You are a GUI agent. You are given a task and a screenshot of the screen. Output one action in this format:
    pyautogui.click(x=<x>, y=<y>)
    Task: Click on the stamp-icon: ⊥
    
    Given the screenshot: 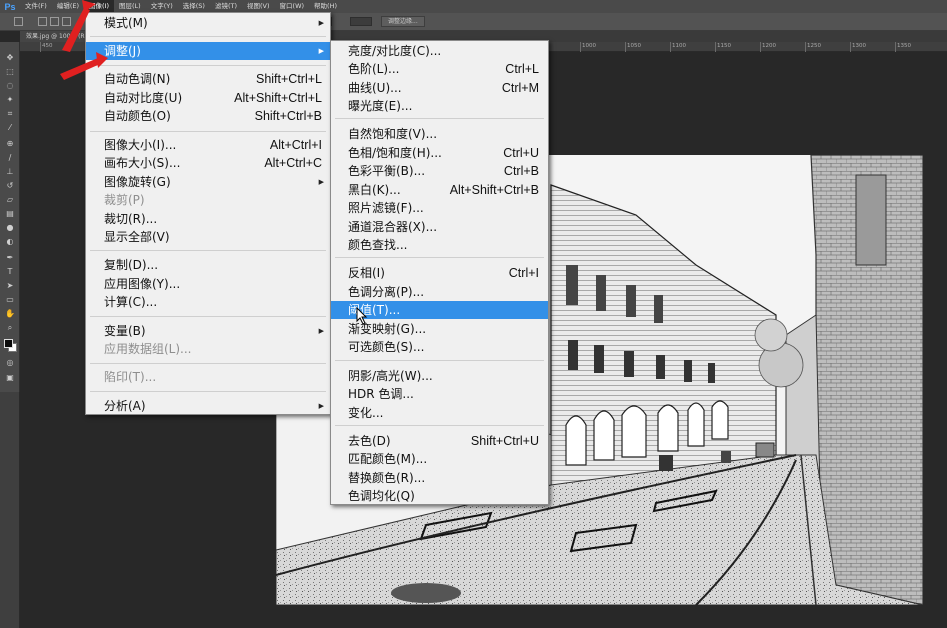 What is the action you would take?
    pyautogui.click(x=10, y=172)
    